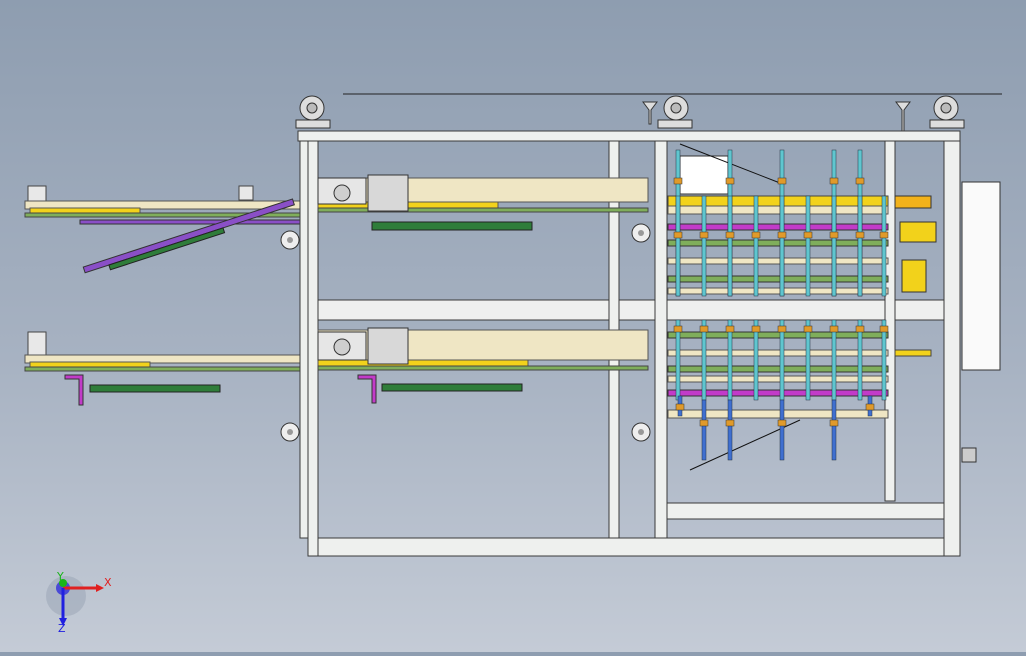 The height and width of the screenshot is (656, 1026). What do you see at coordinates (981, 322) in the screenshot?
I see `control-cabinet` at bounding box center [981, 322].